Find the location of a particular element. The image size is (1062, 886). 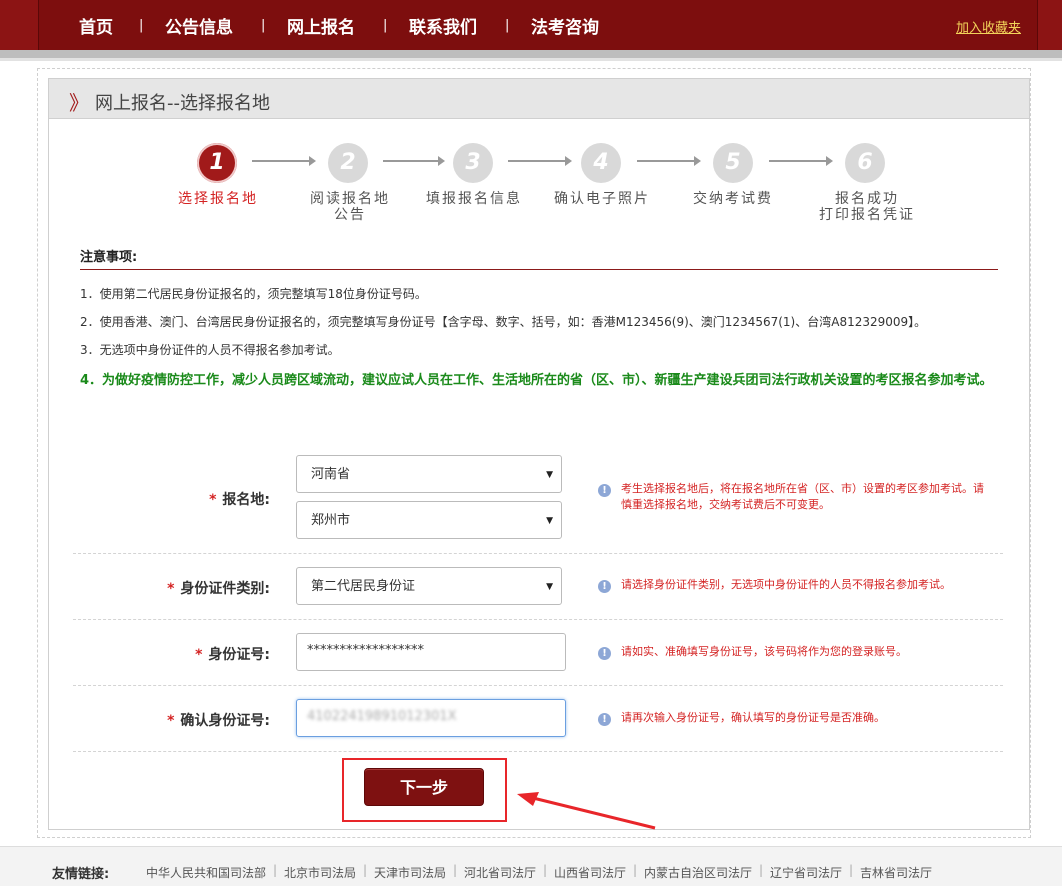

step-label-line1: 填报报名信息 is located at coordinates (474, 199).